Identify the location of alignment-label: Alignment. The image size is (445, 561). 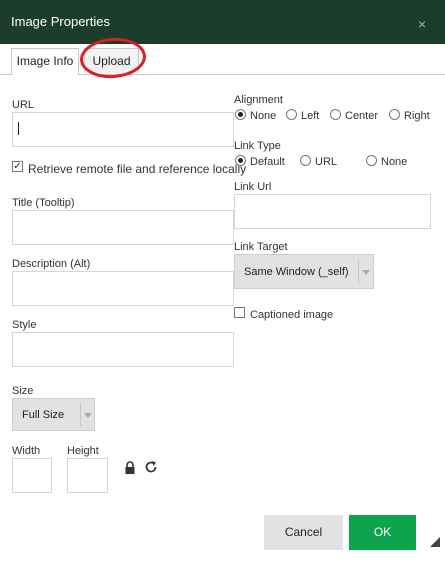
(258, 100).